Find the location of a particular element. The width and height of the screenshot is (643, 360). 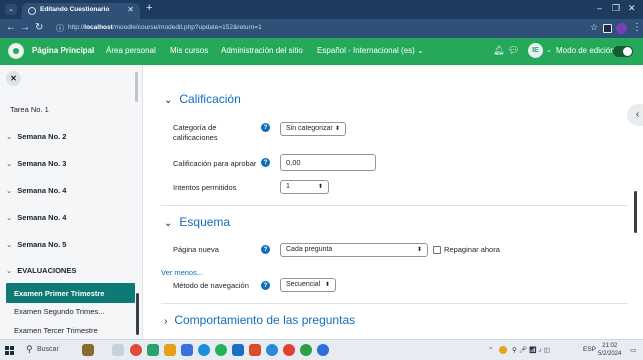

taskbar-search: ⚲ Buscar is located at coordinates (50, 350).